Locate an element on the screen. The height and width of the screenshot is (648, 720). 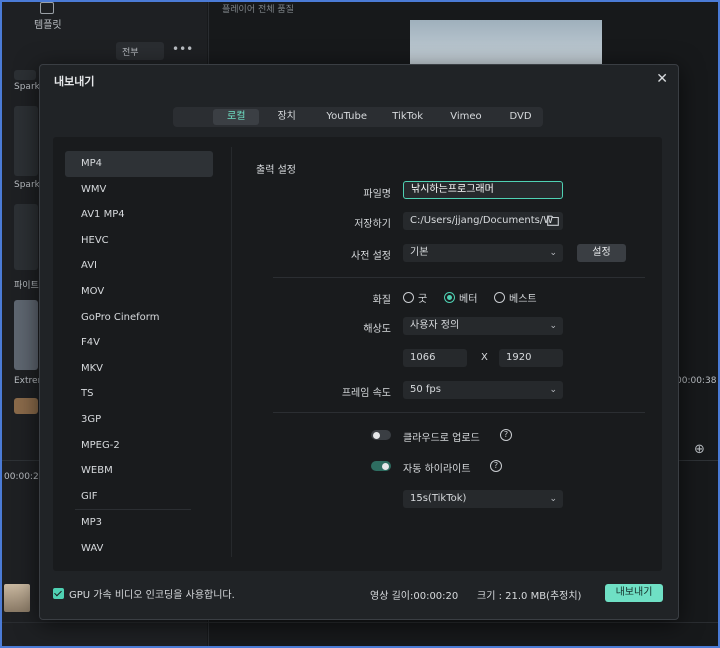
preset-label: 사전 설정 is located at coordinates (371, 256).